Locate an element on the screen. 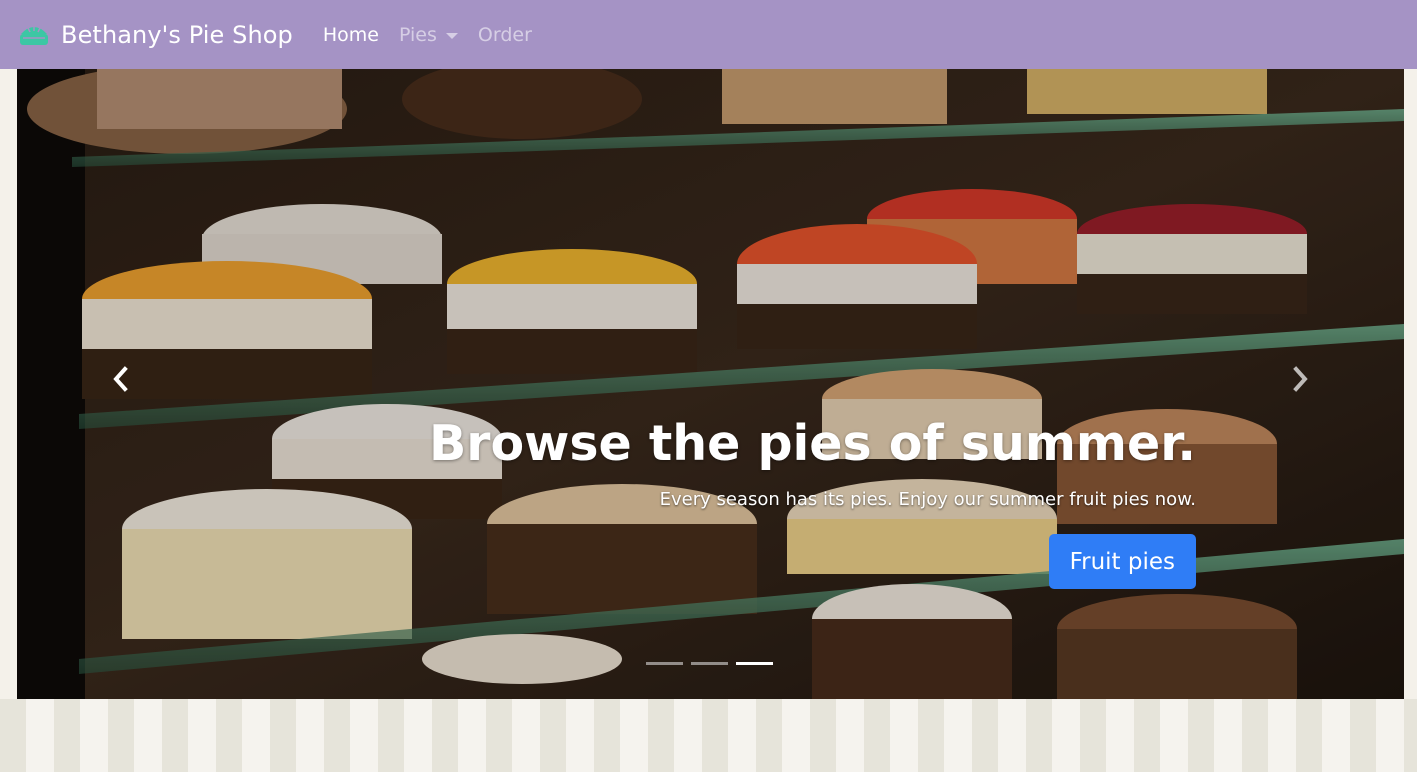 Image resolution: width=1417 pixels, height=772 pixels. carousel-indicators is located at coordinates (713, 663).